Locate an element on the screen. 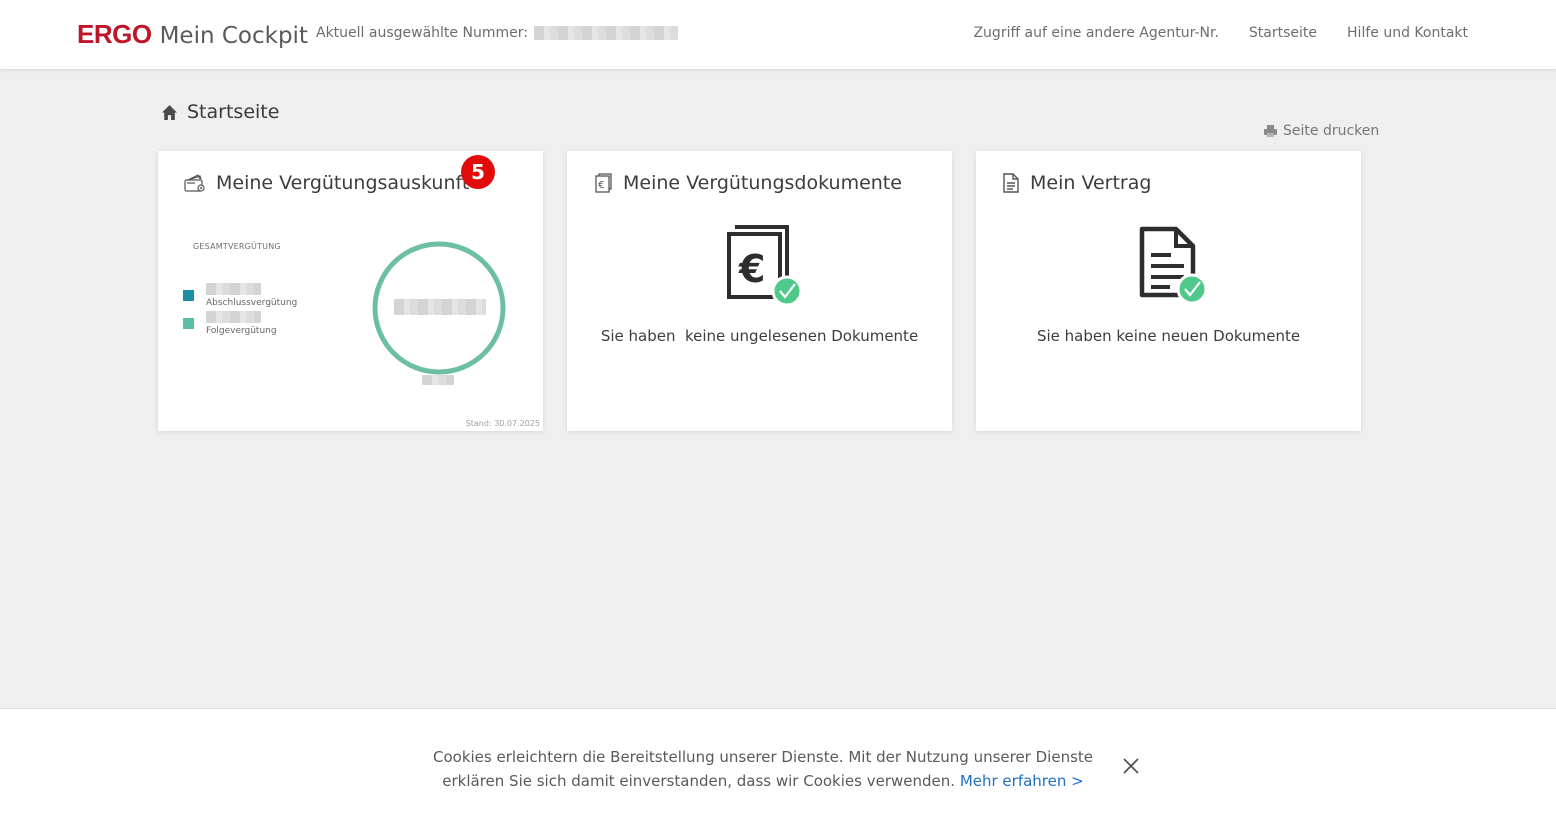 The width and height of the screenshot is (1556, 825). card-title-vertrag: Mein Vertrag is located at coordinates (1076, 183).